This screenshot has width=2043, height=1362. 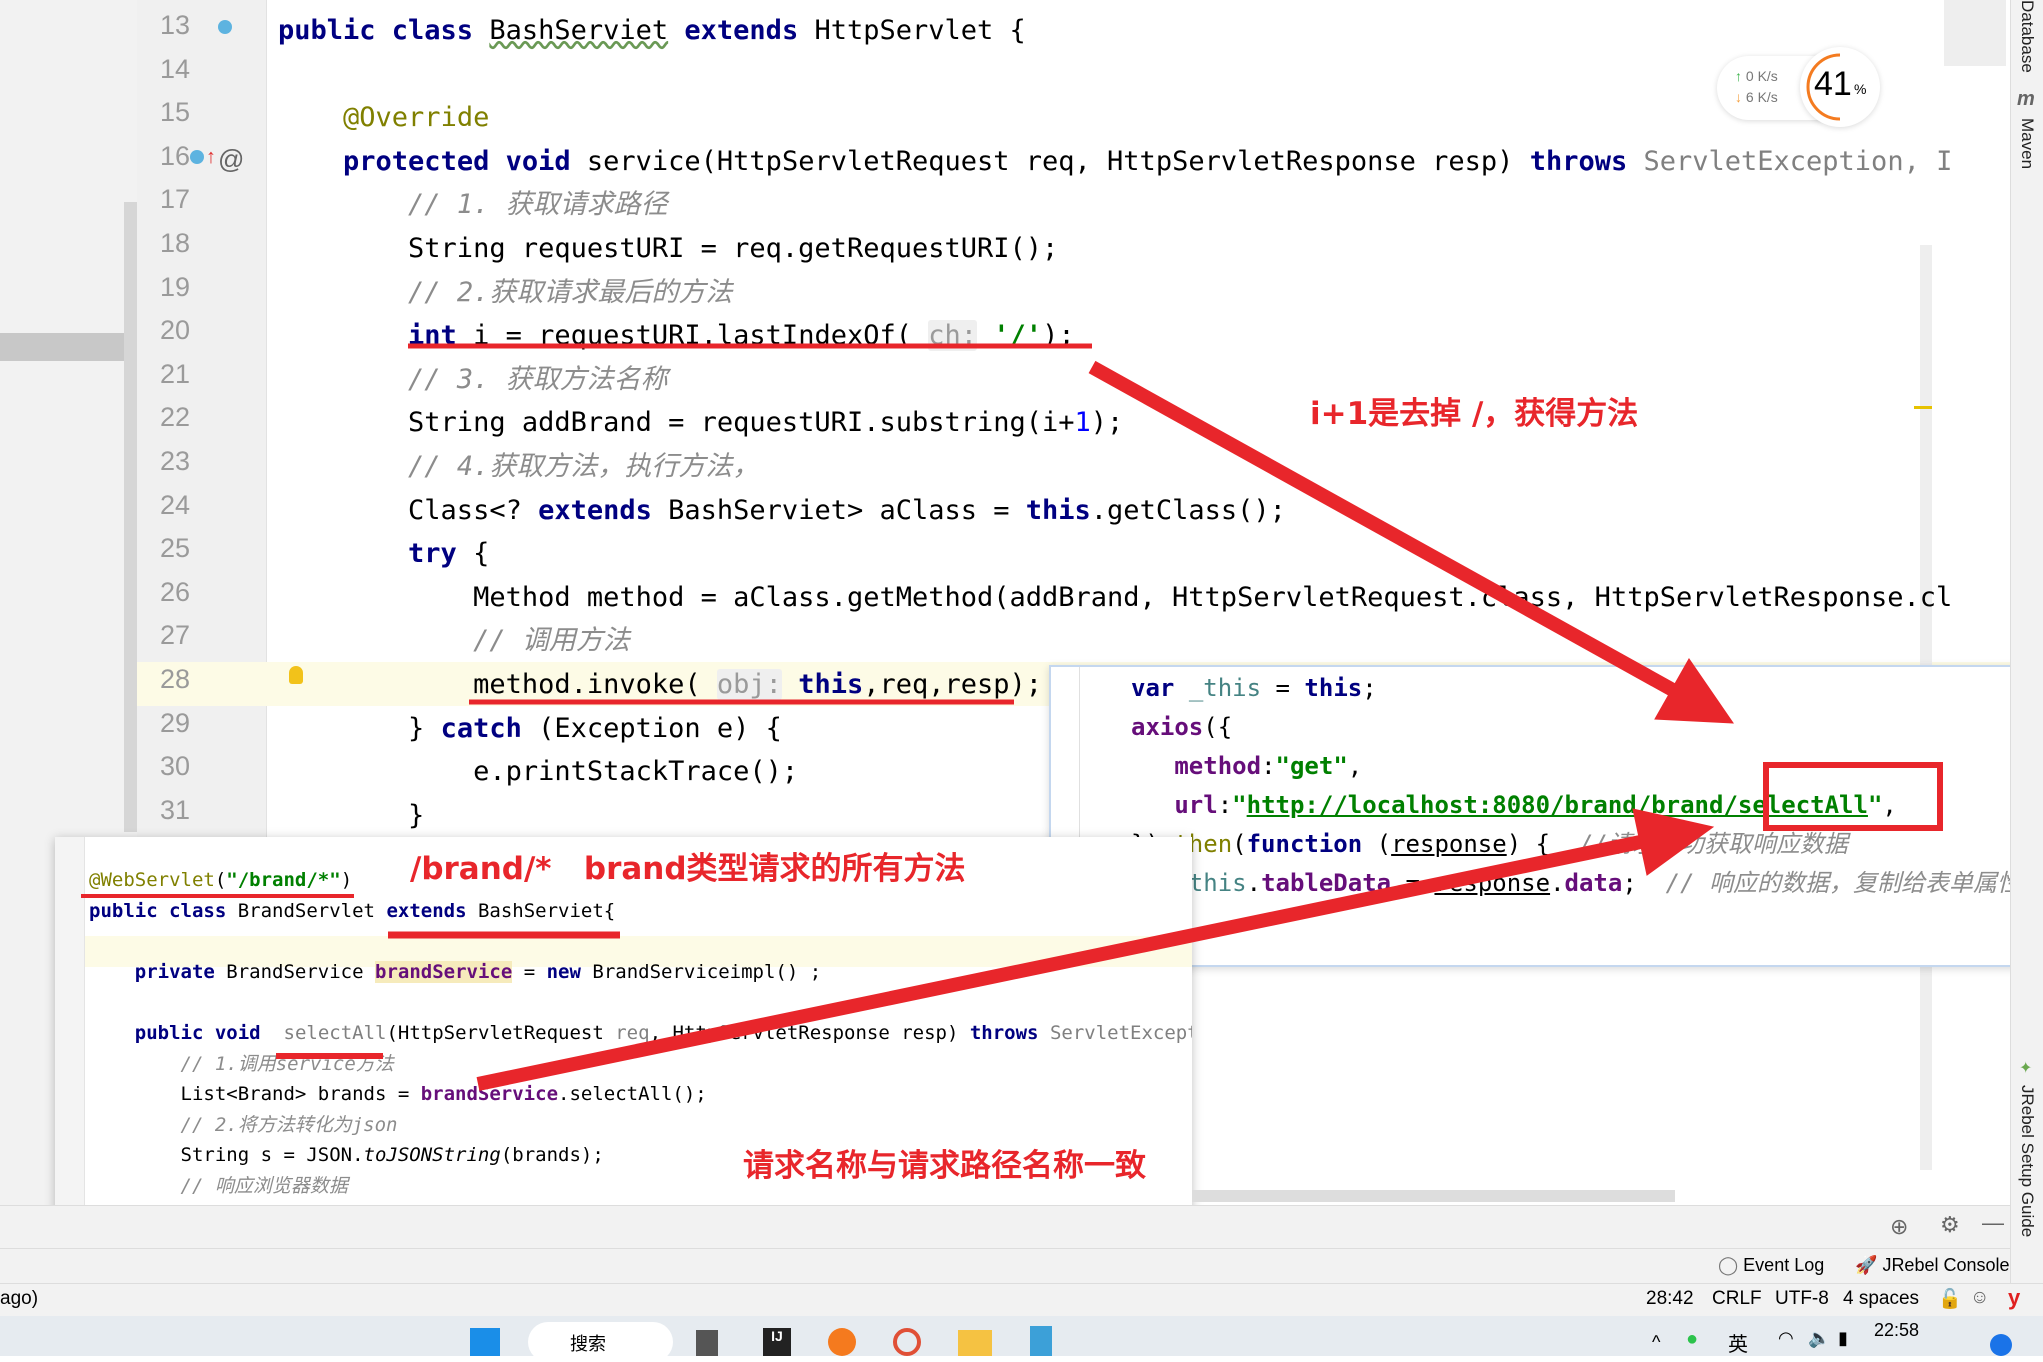 I want to click on code-token: obj:, so click(x=749, y=684).